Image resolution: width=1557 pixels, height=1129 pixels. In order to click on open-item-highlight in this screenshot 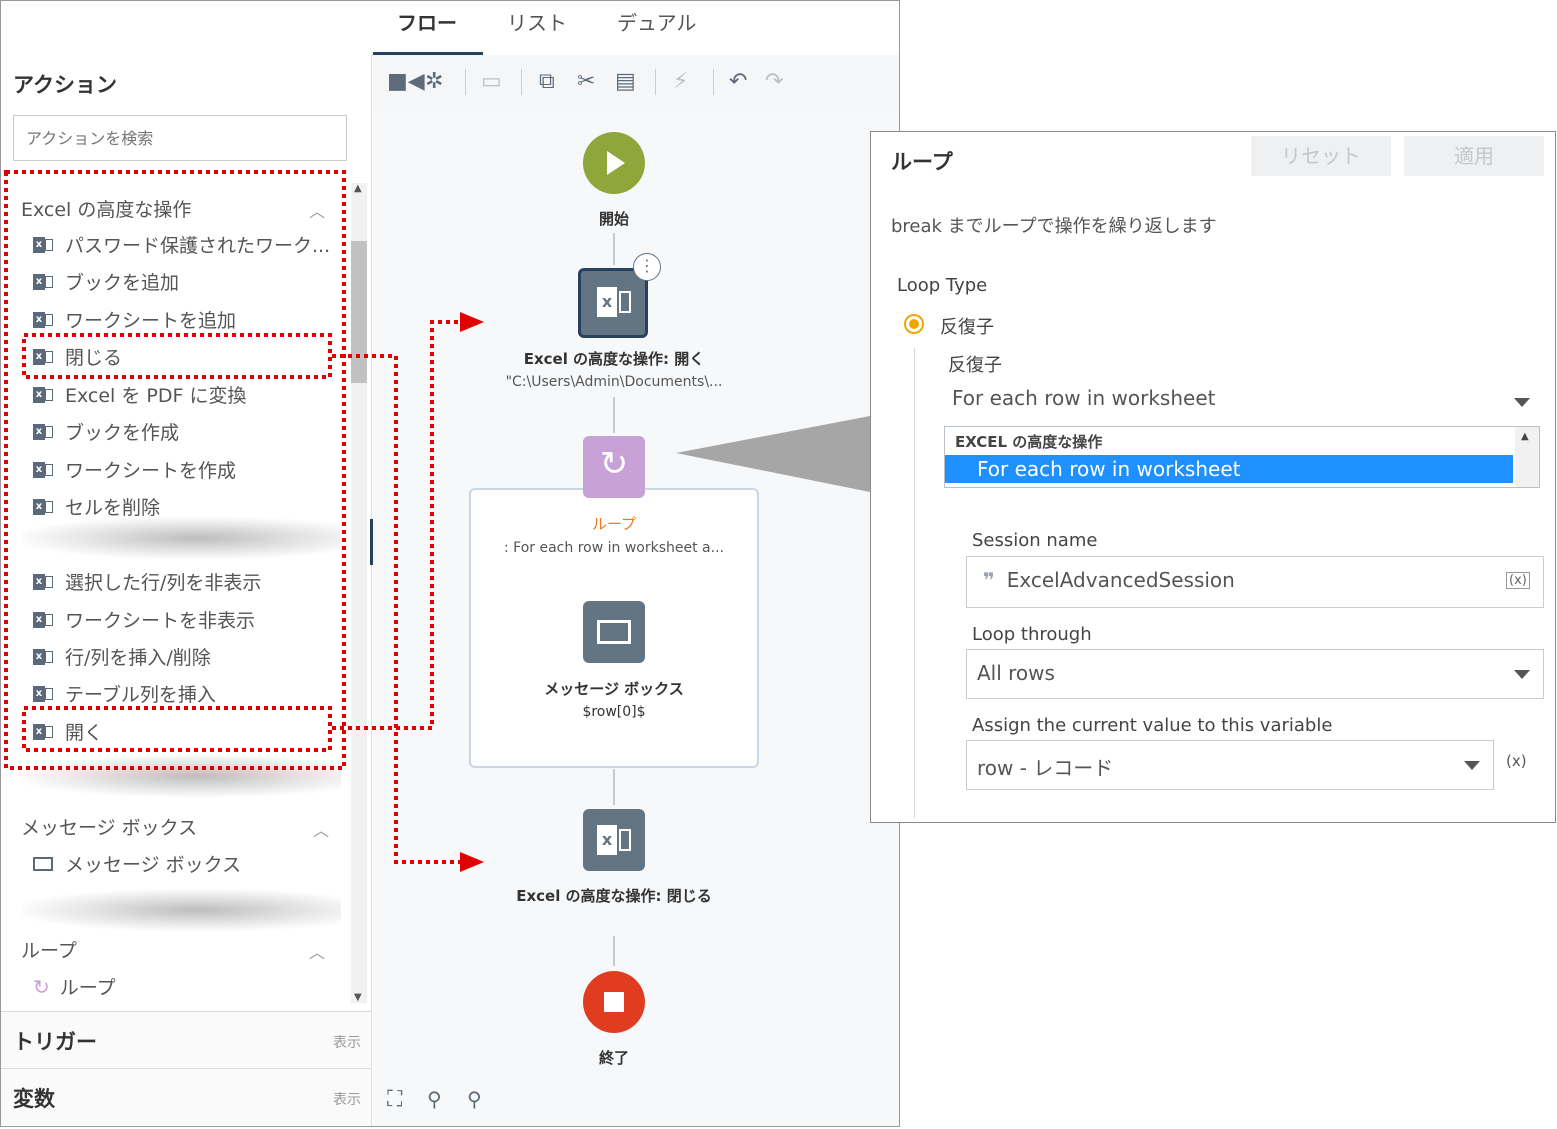, I will do `click(177, 729)`.